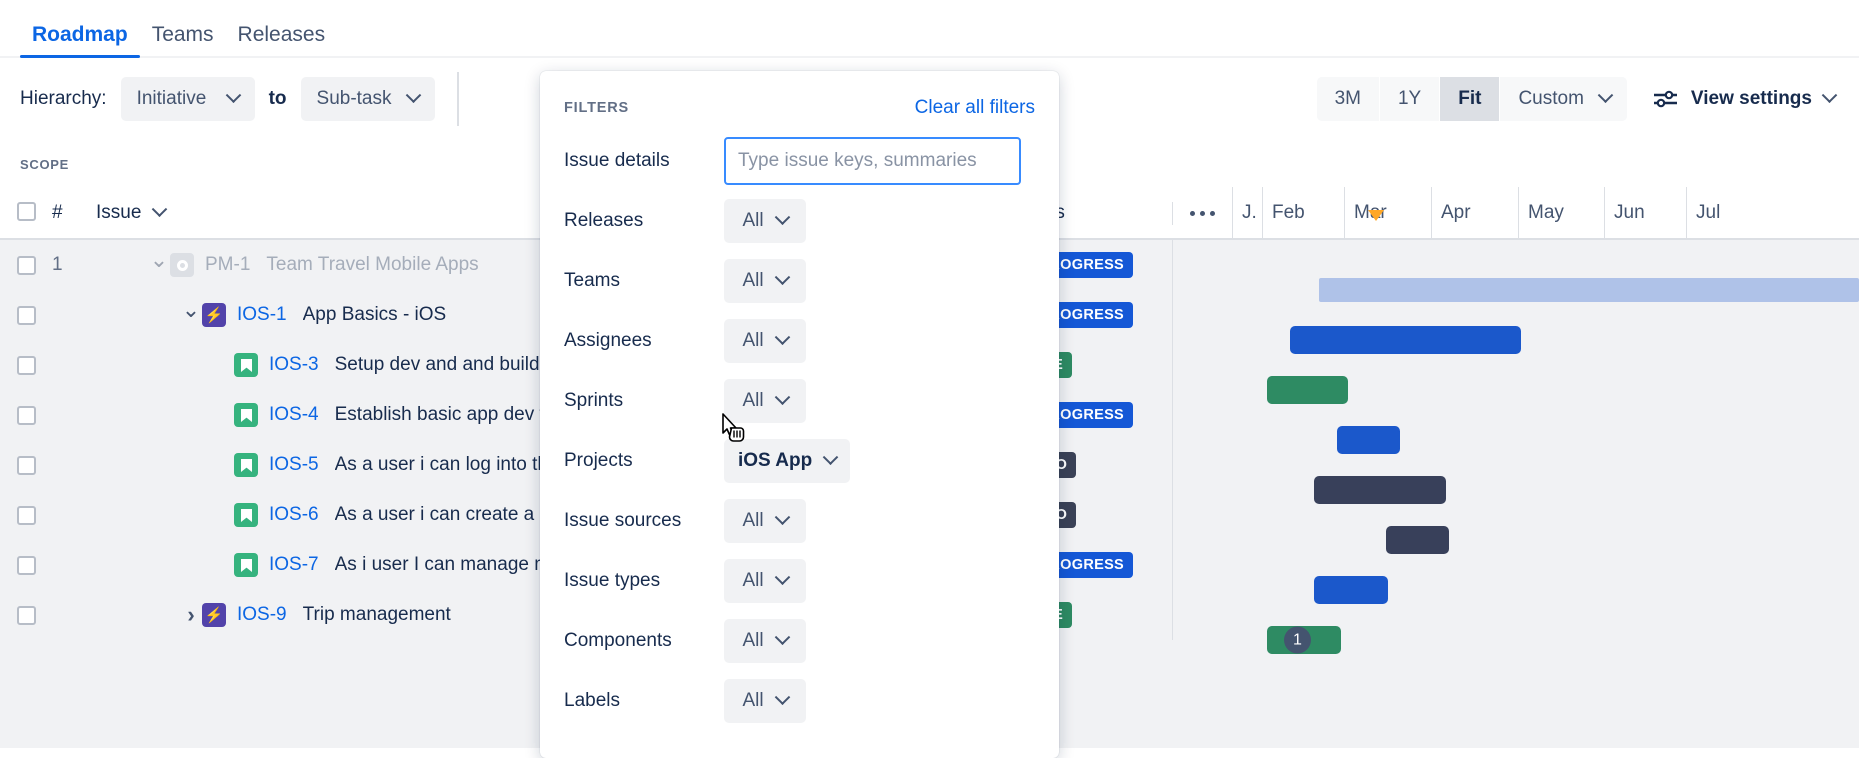 The image size is (1859, 758). What do you see at coordinates (608, 340) in the screenshot?
I see `filter-label: Assignees` at bounding box center [608, 340].